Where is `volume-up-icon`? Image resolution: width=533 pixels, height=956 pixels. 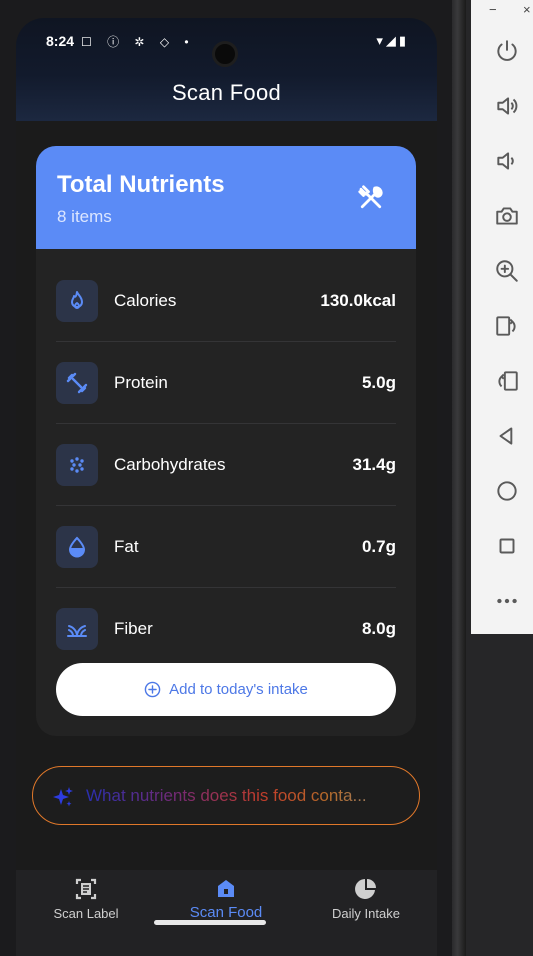 volume-up-icon is located at coordinates (507, 106).